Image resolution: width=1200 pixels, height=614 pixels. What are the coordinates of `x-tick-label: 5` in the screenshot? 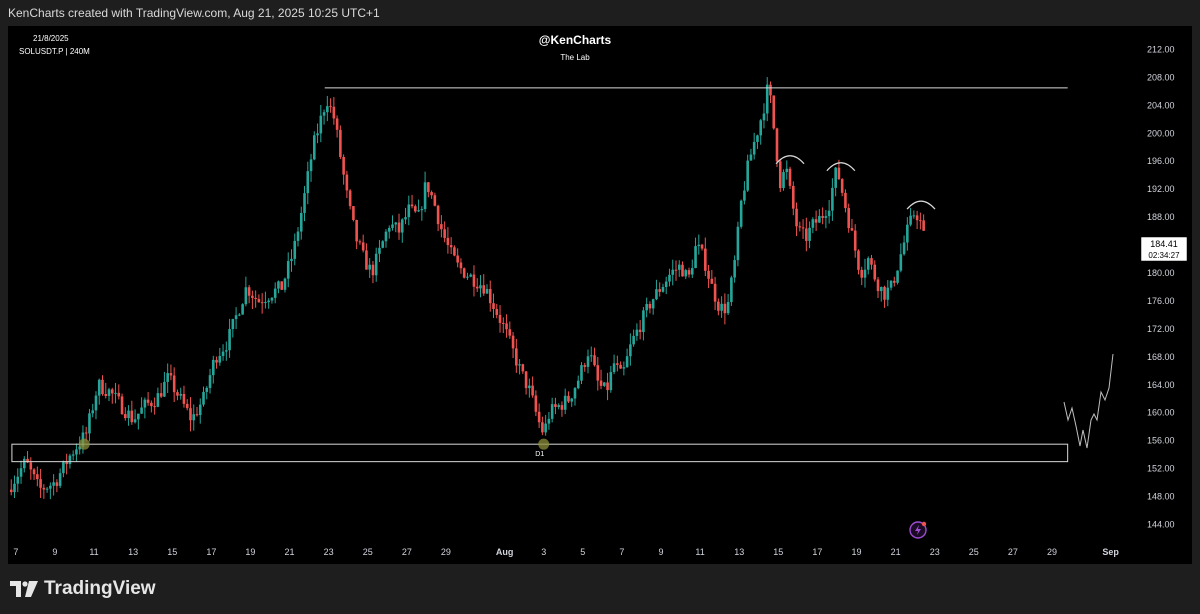 It's located at (582, 552).